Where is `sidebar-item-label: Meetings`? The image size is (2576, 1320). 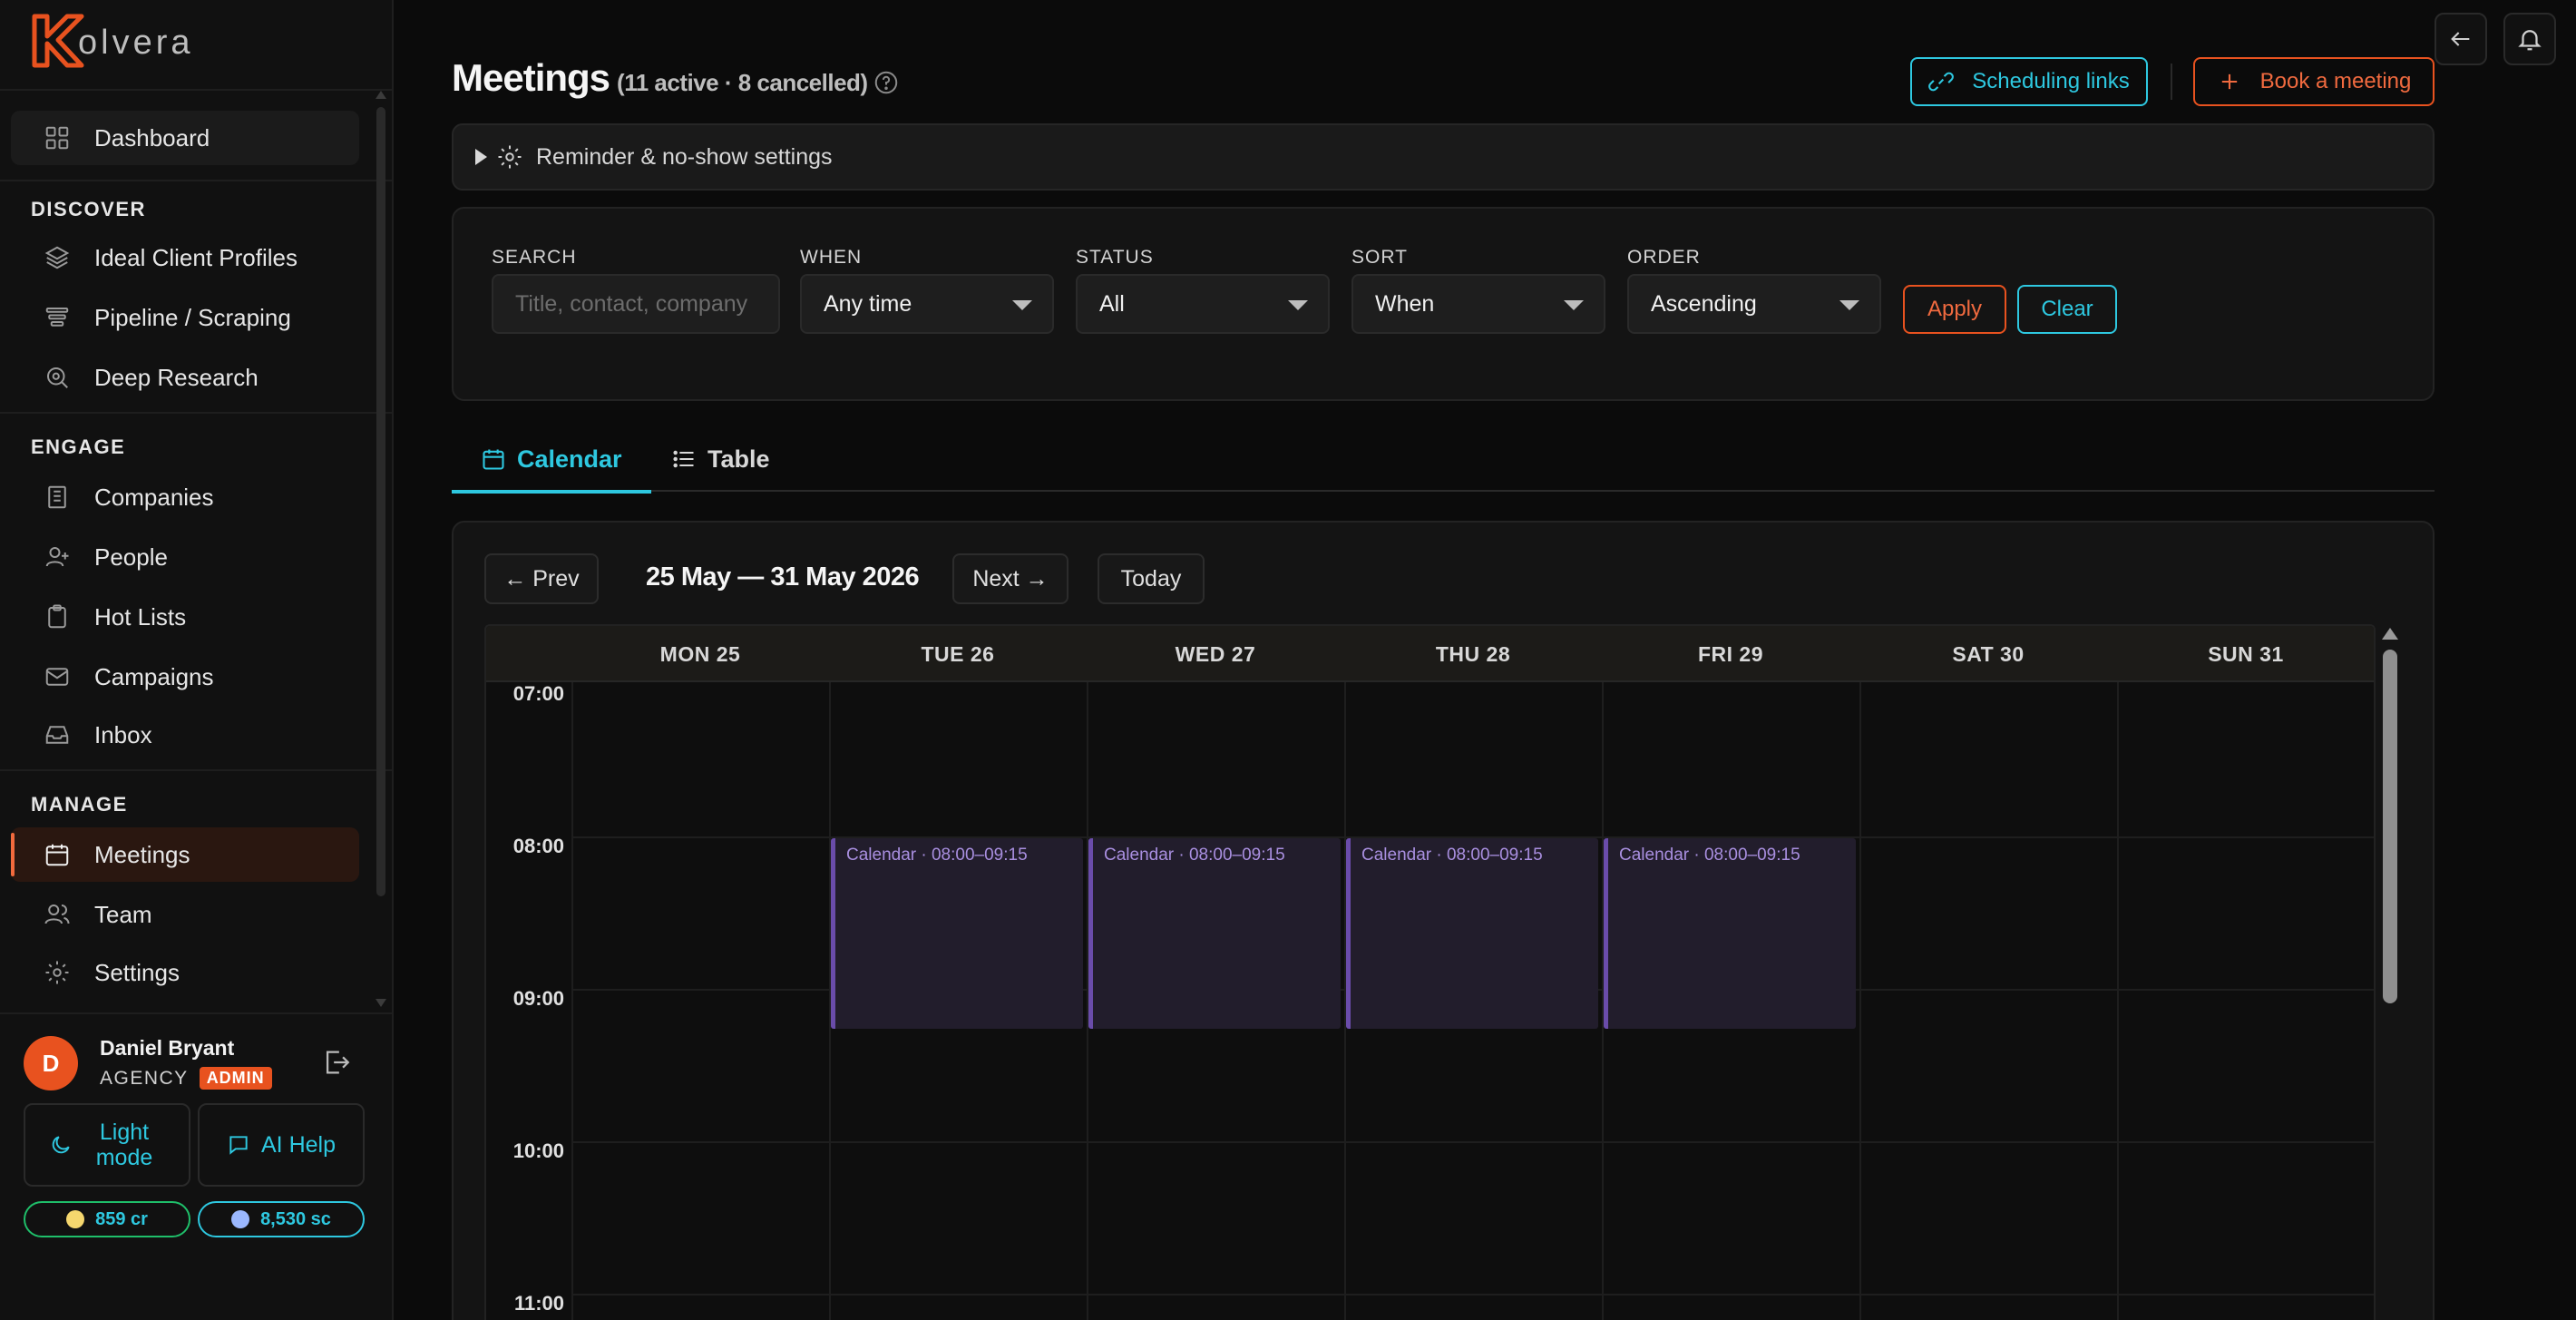 sidebar-item-label: Meetings is located at coordinates (142, 854).